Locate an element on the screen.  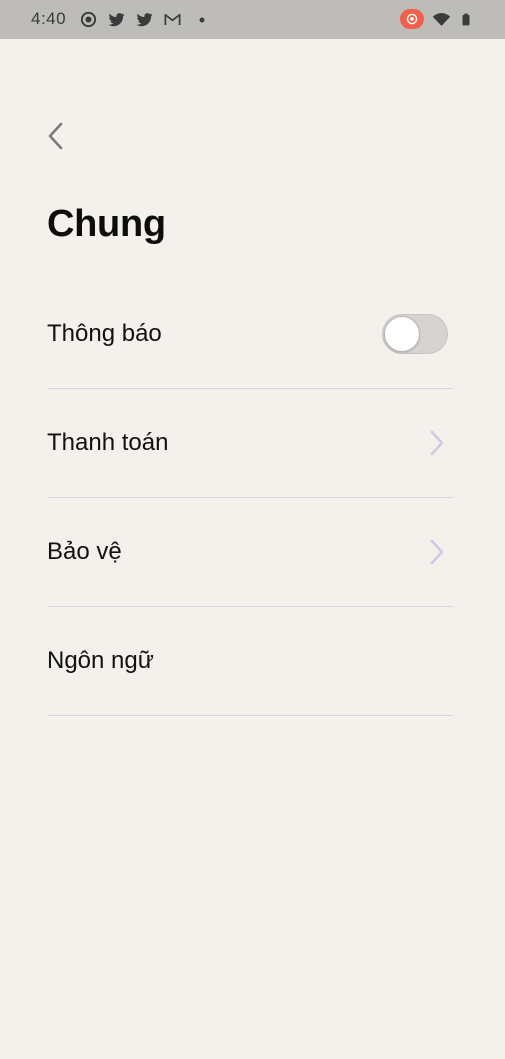
system-icons is located at coordinates (436, 19).